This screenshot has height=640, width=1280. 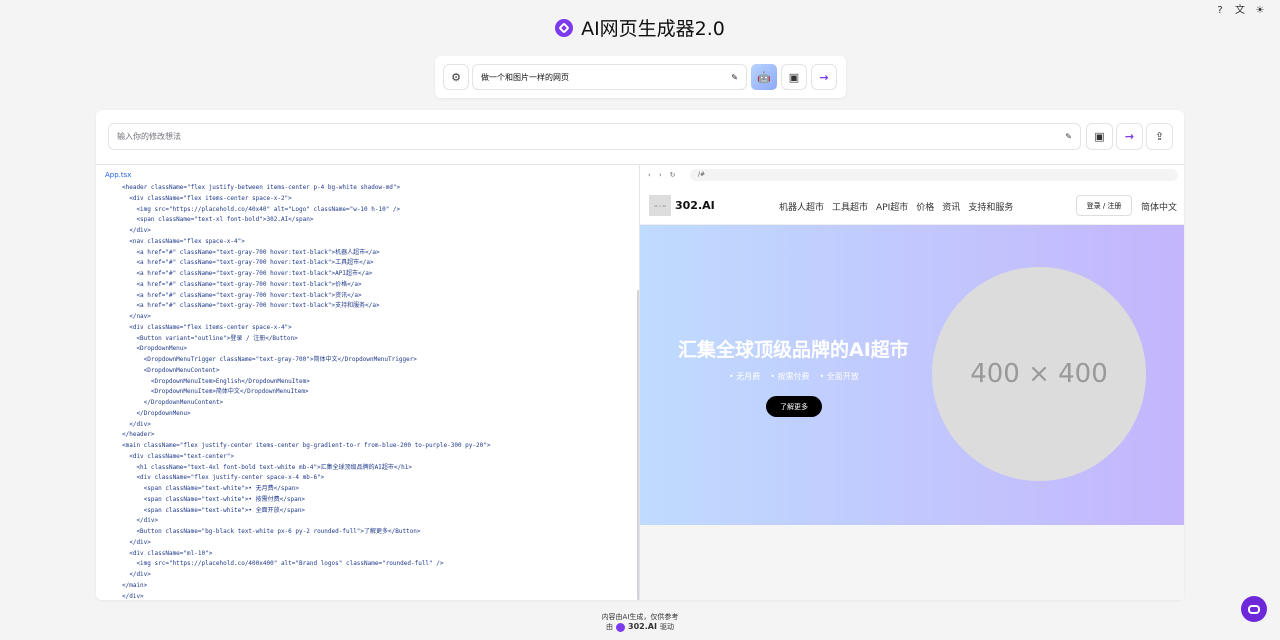 What do you see at coordinates (790, 376) in the screenshot?
I see `feature-item: • 按需付费` at bounding box center [790, 376].